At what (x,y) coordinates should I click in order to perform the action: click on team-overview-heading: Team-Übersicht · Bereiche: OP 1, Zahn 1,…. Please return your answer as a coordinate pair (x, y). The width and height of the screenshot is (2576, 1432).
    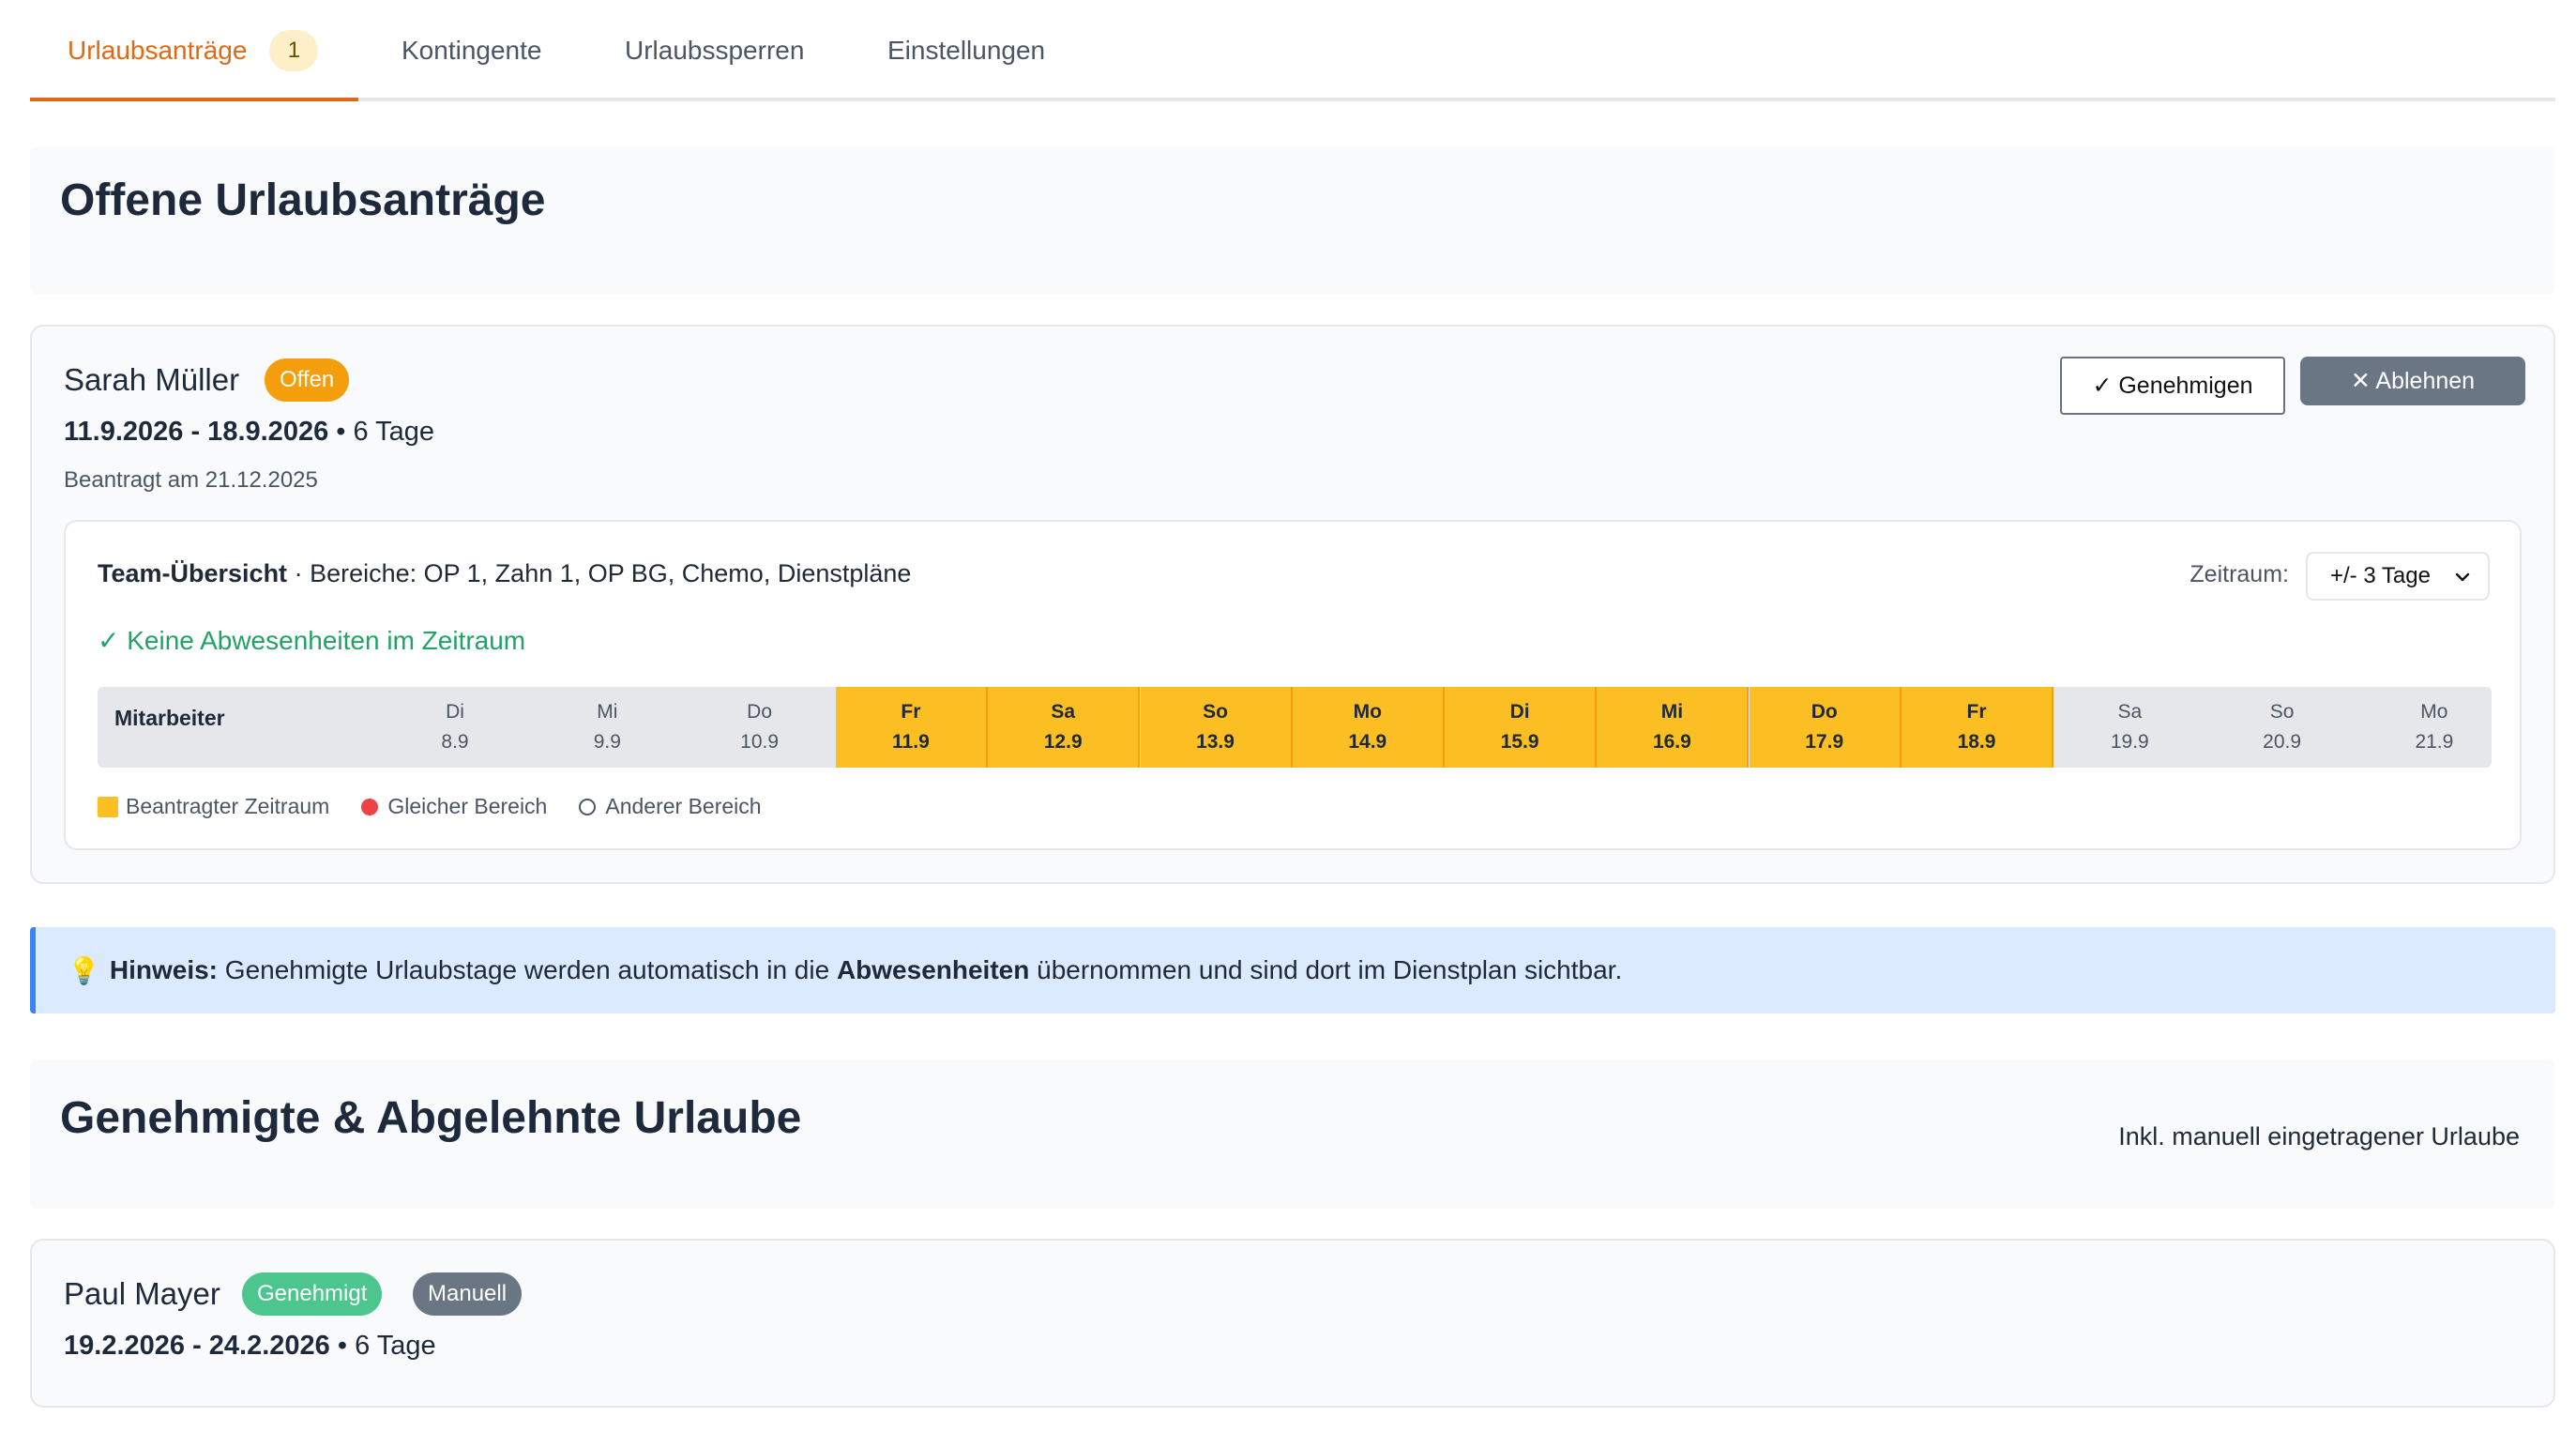
    Looking at the image, I should click on (504, 573).